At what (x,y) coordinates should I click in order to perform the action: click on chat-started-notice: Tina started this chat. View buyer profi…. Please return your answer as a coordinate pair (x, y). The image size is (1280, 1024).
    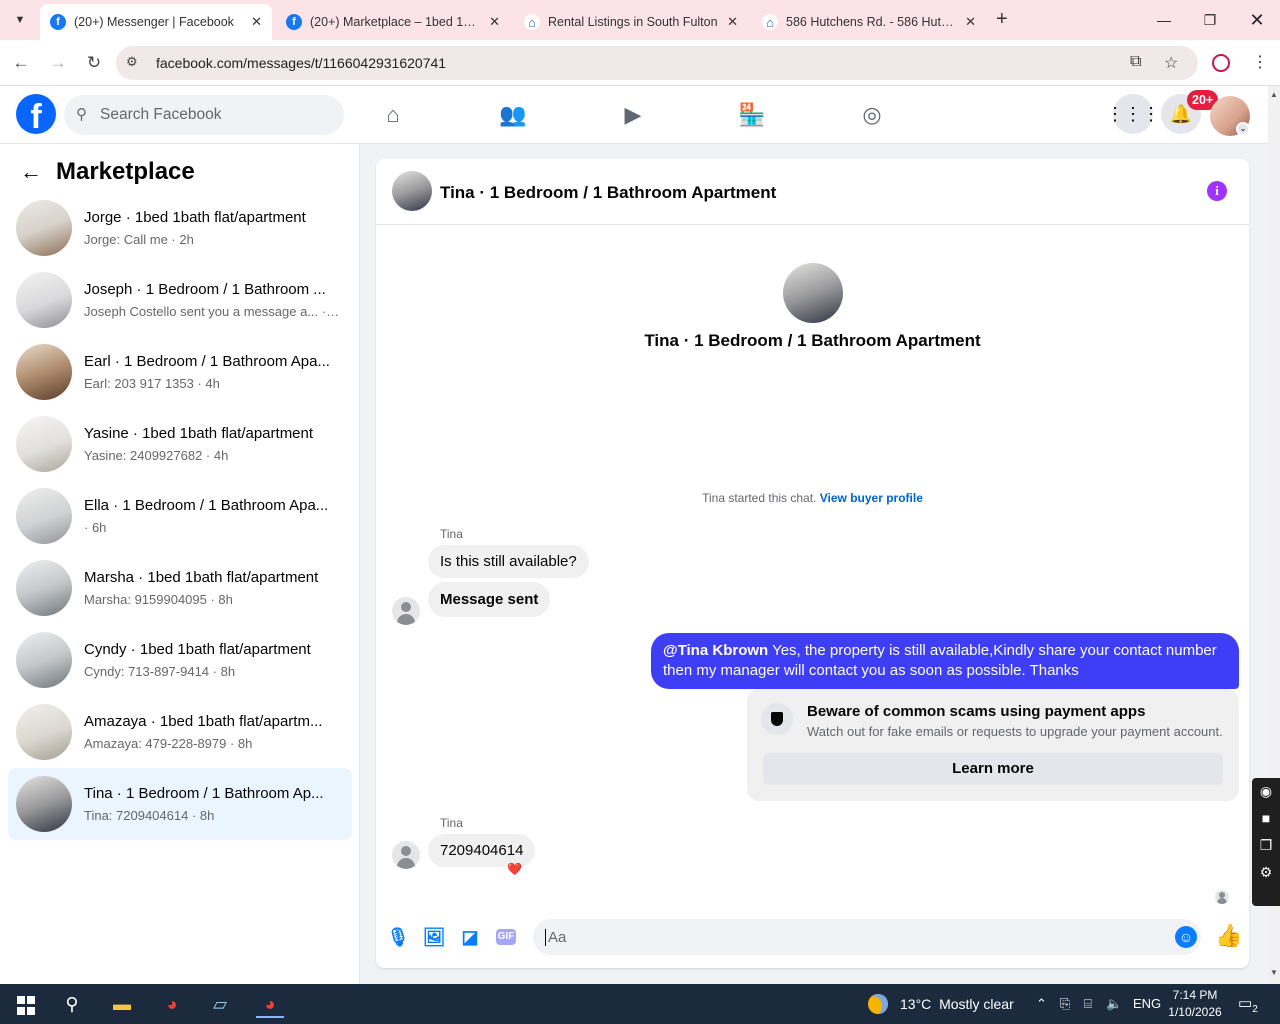
    Looking at the image, I should click on (812, 498).